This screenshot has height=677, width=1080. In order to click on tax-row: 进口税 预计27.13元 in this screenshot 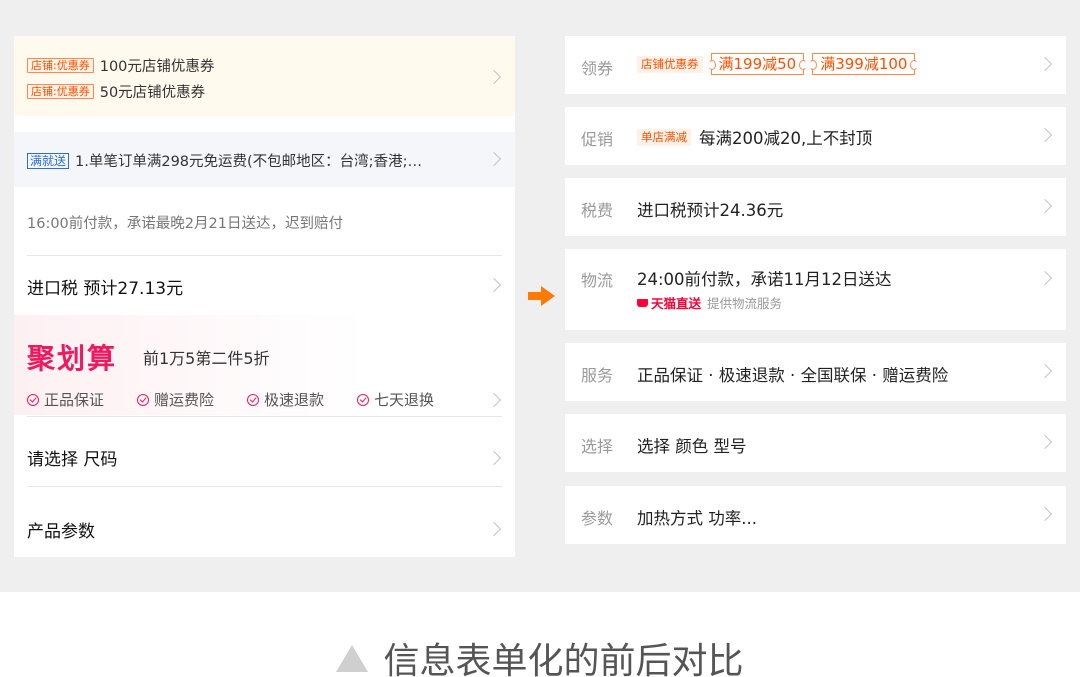, I will do `click(264, 284)`.